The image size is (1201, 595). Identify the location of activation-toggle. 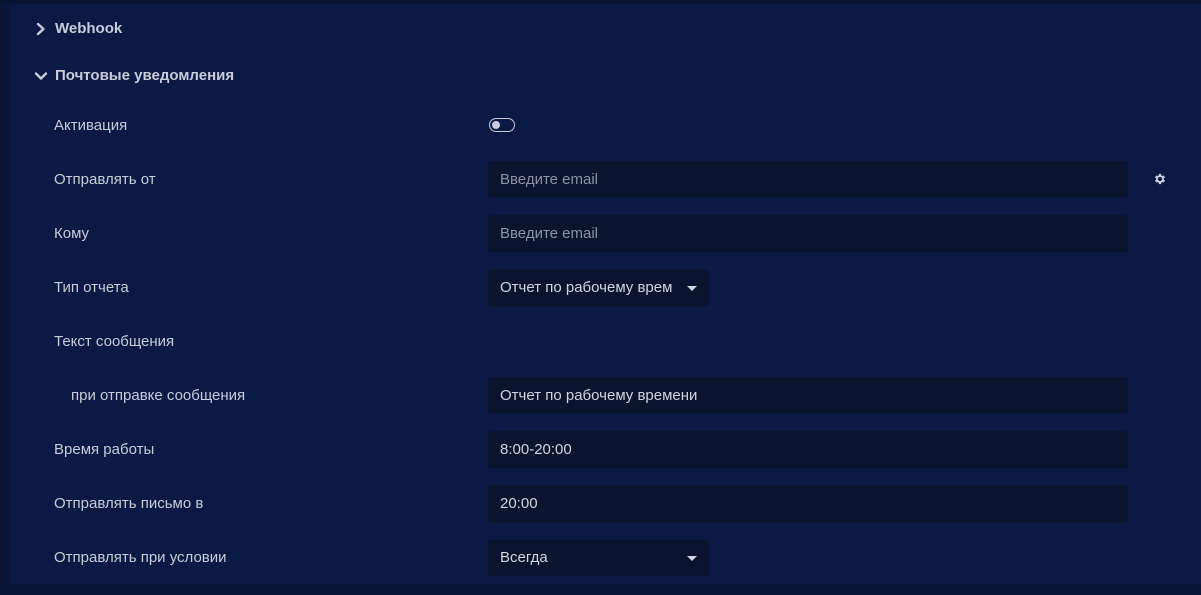
(502, 125).